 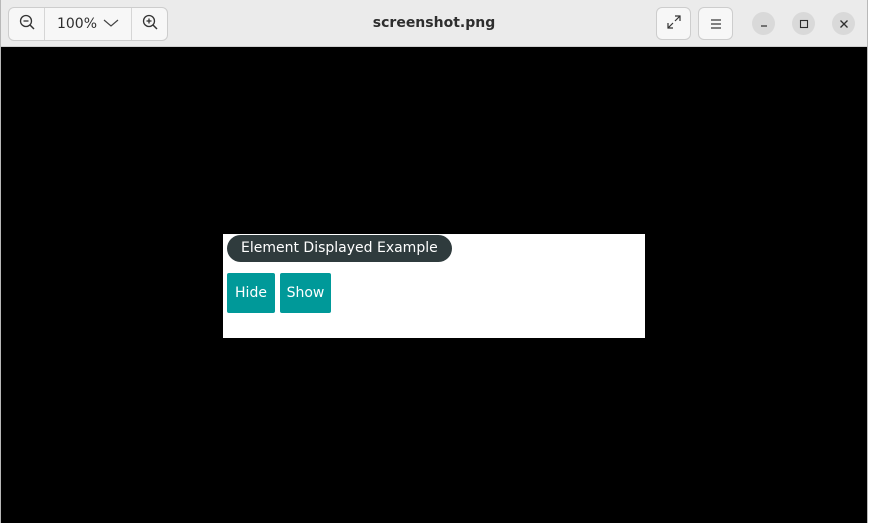 I want to click on fullscreen-button, so click(x=673, y=23).